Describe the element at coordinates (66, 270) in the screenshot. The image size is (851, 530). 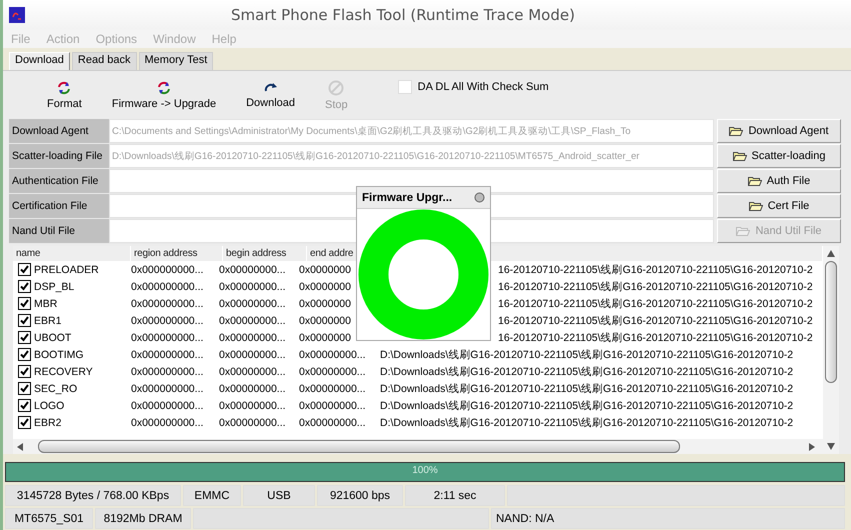
I see `table-cell: PRELOADER` at that location.